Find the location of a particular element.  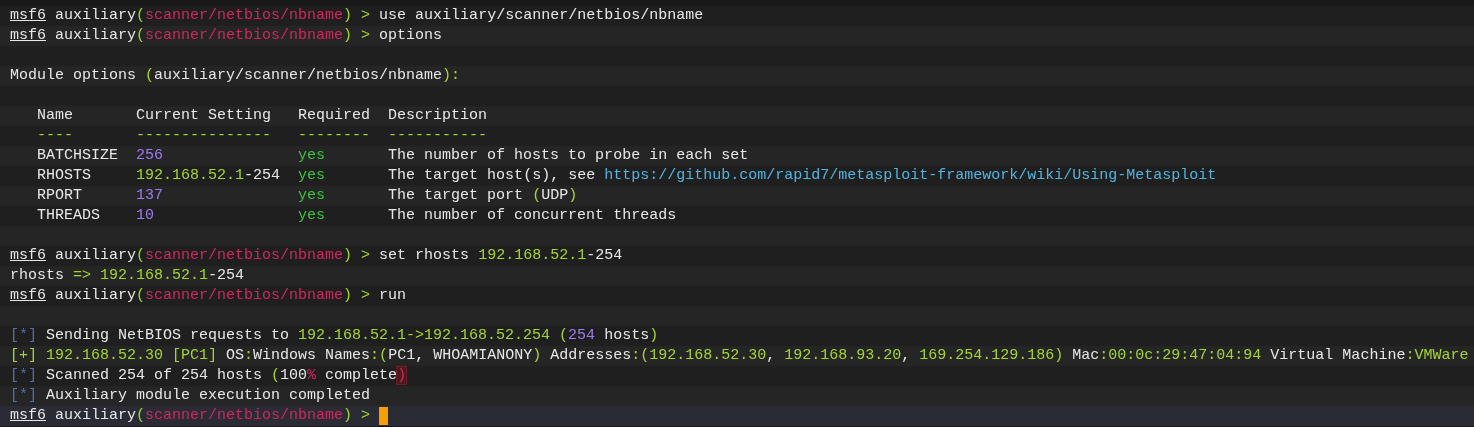

terminal-line: msf6 auxiliary(scanner/netbios/nbname) > set rhosts 192.168.52.1-254 is located at coordinates (316, 256).